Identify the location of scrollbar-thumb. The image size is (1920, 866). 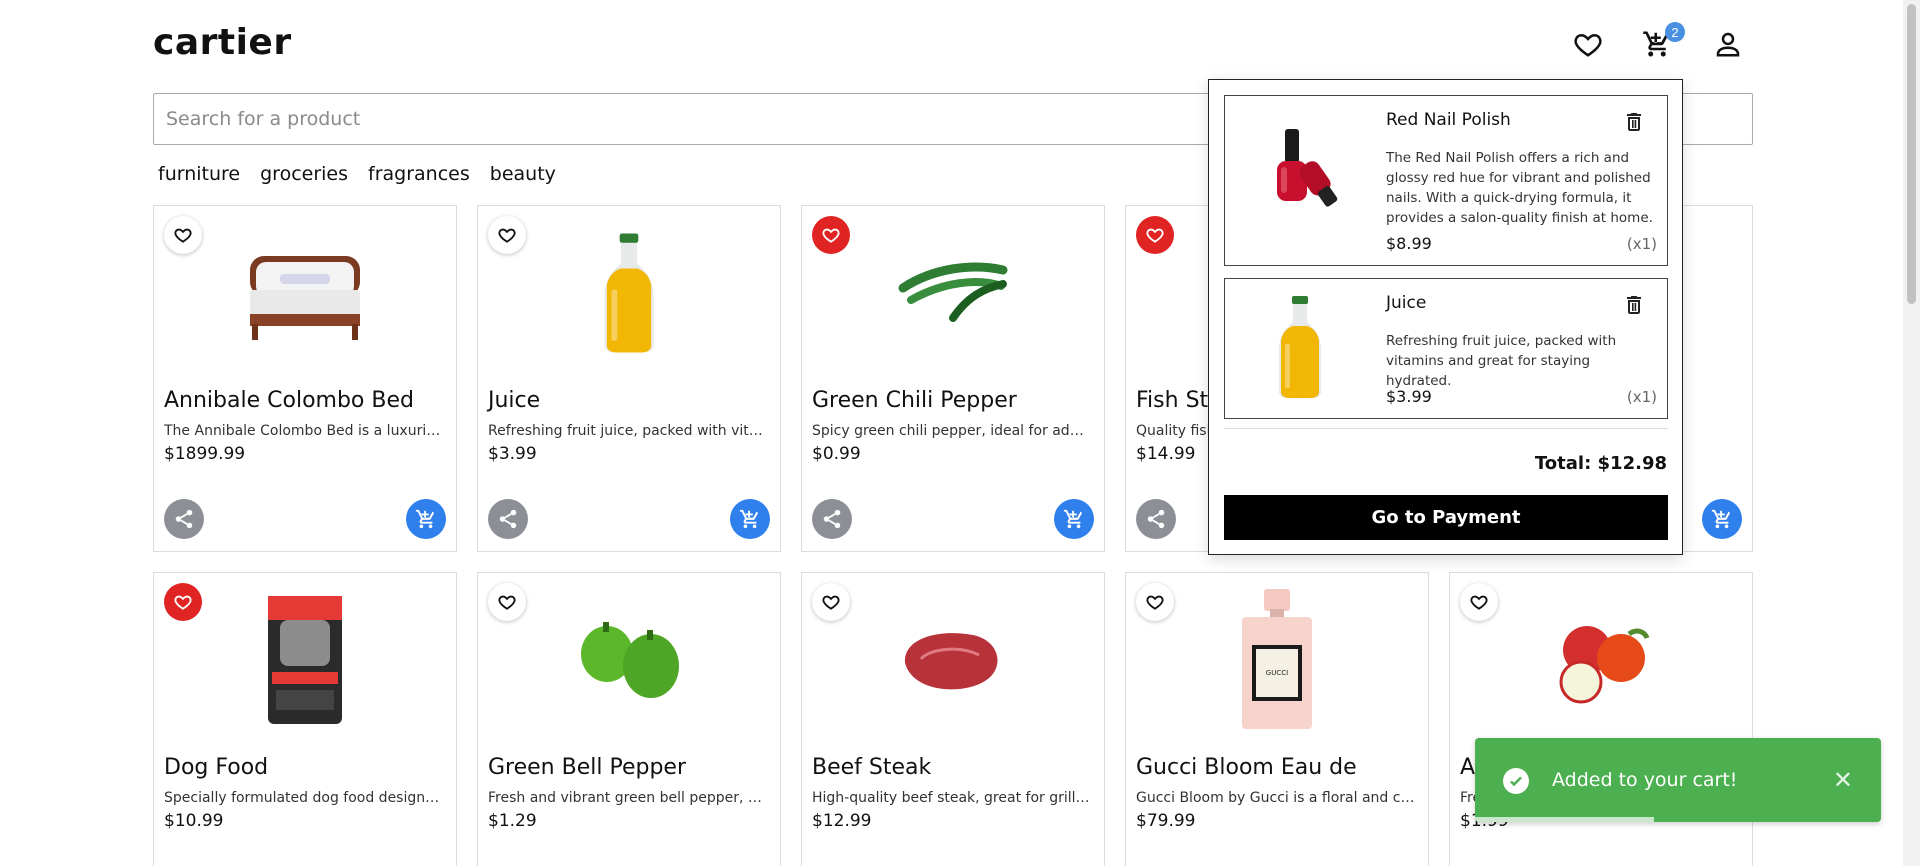
(1911, 154).